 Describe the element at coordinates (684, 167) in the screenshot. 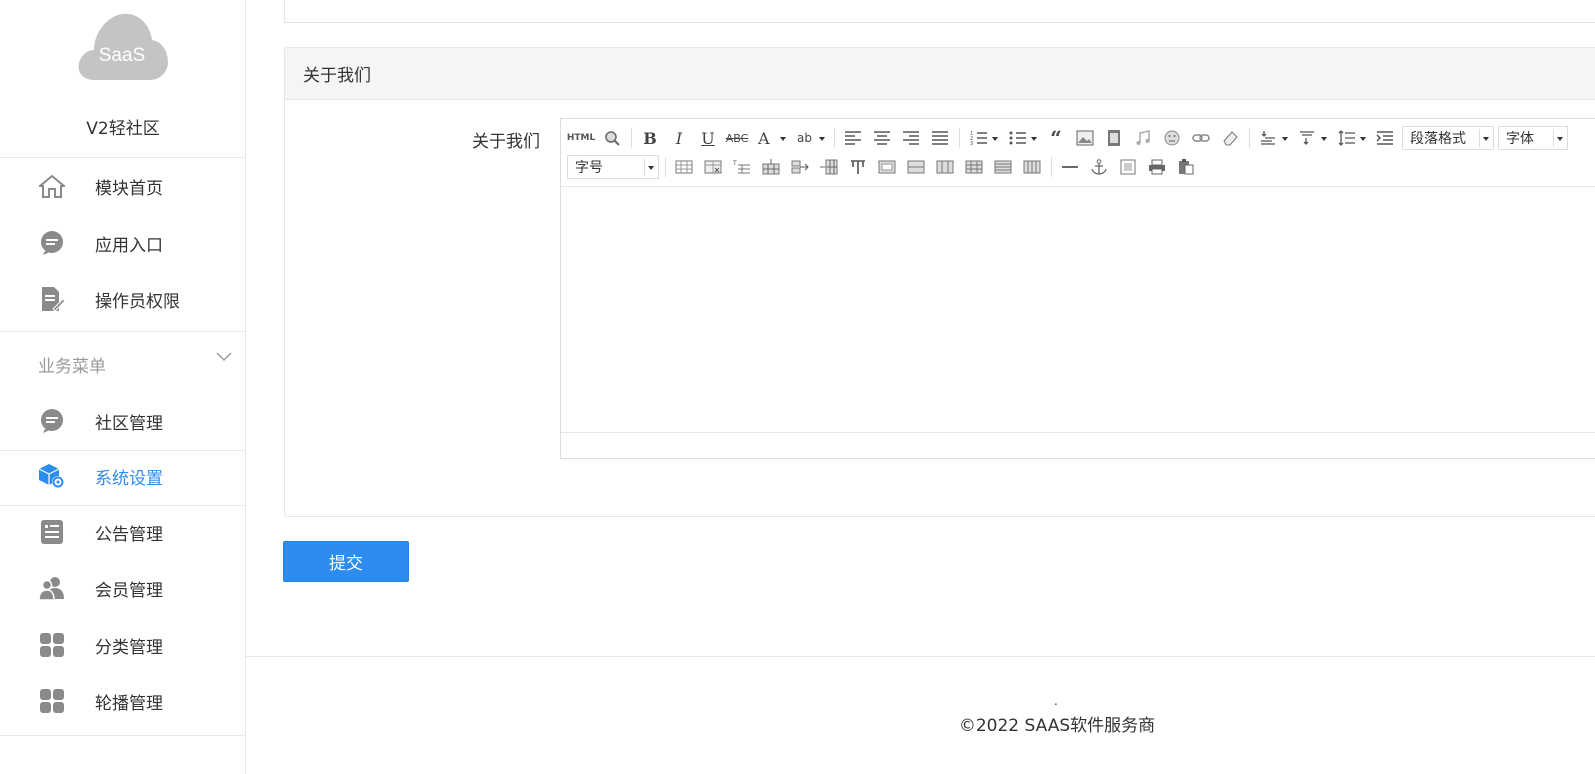

I see `insert-table-icon` at that location.